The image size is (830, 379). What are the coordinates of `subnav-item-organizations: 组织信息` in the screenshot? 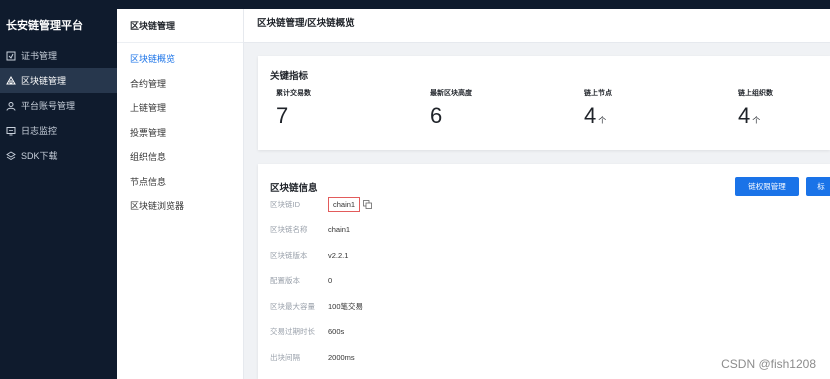 It's located at (180, 157).